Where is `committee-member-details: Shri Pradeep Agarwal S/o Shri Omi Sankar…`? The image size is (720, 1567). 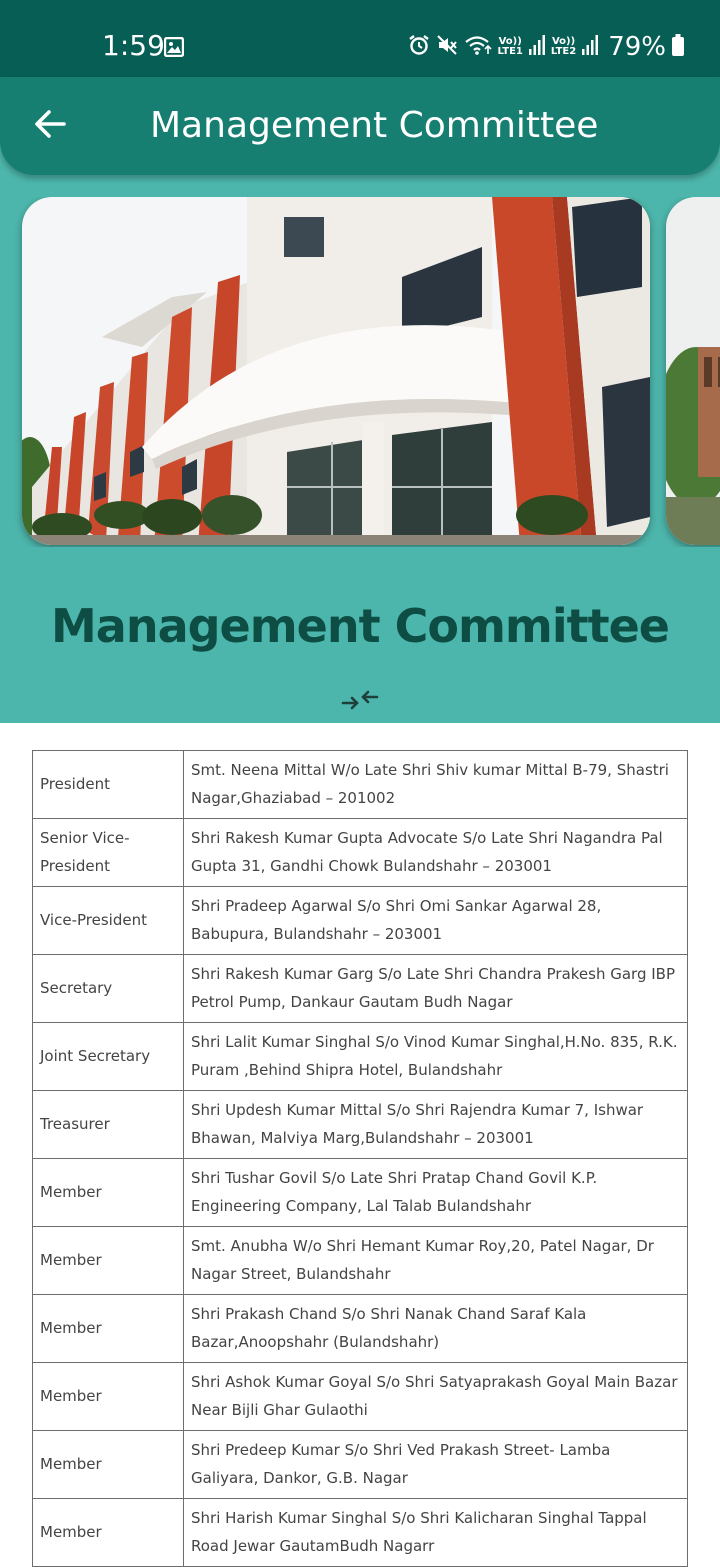 committee-member-details: Shri Pradeep Agarwal S/o Shri Omi Sankar… is located at coordinates (435, 920).